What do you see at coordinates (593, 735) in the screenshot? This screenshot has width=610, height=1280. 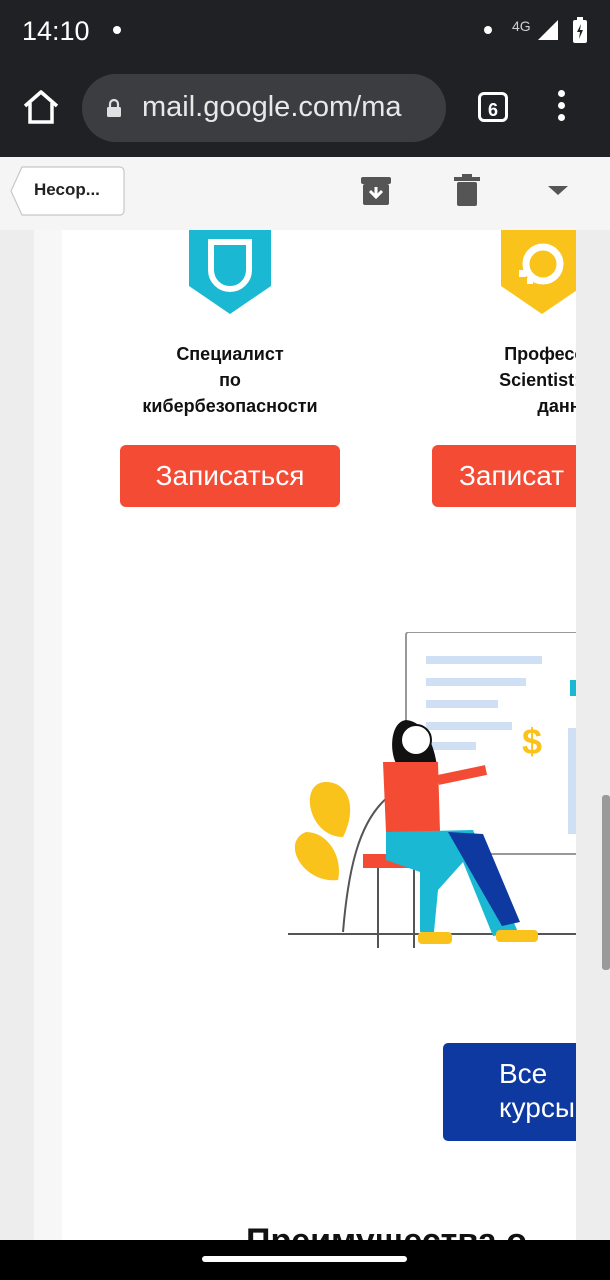 I see `content-edge` at bounding box center [593, 735].